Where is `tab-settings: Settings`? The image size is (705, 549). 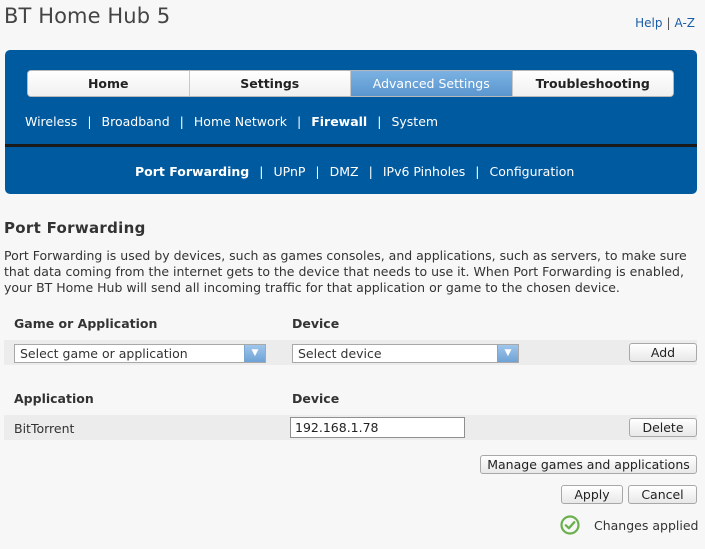 tab-settings: Settings is located at coordinates (270, 83).